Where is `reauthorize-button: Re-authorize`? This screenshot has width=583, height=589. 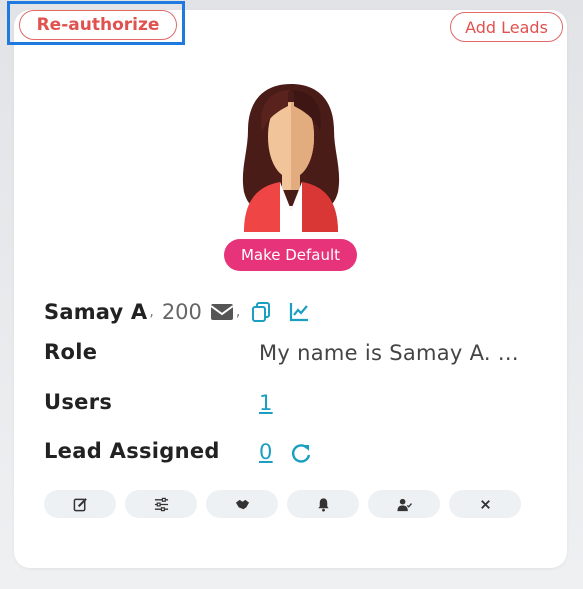 reauthorize-button: Re-authorize is located at coordinates (98, 25).